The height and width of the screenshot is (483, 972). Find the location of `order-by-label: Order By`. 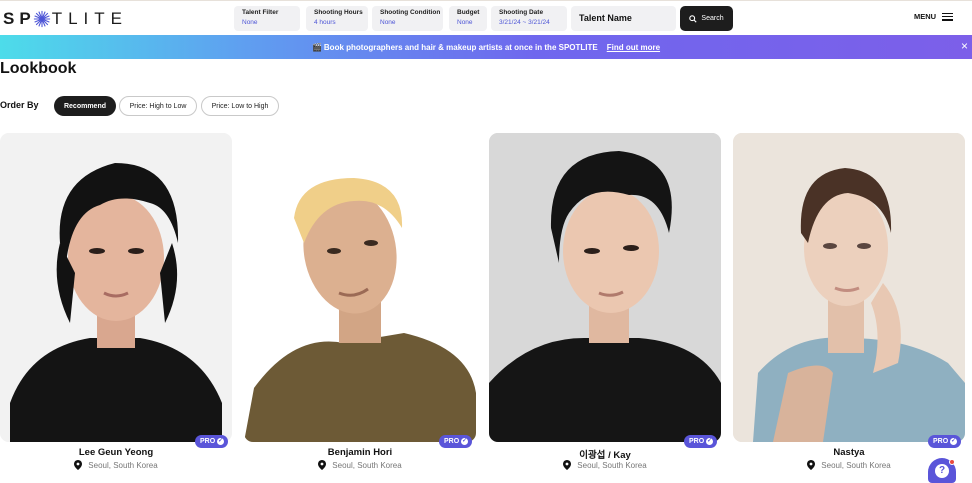

order-by-label: Order By is located at coordinates (19, 105).